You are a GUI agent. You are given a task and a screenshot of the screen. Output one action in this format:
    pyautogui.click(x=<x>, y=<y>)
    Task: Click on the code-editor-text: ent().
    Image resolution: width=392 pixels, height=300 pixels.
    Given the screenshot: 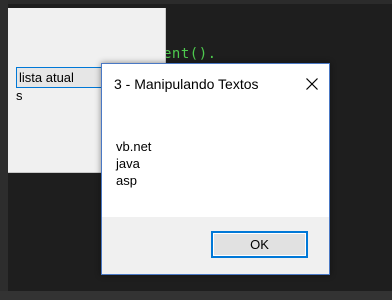 What is the action you would take?
    pyautogui.click(x=190, y=54)
    